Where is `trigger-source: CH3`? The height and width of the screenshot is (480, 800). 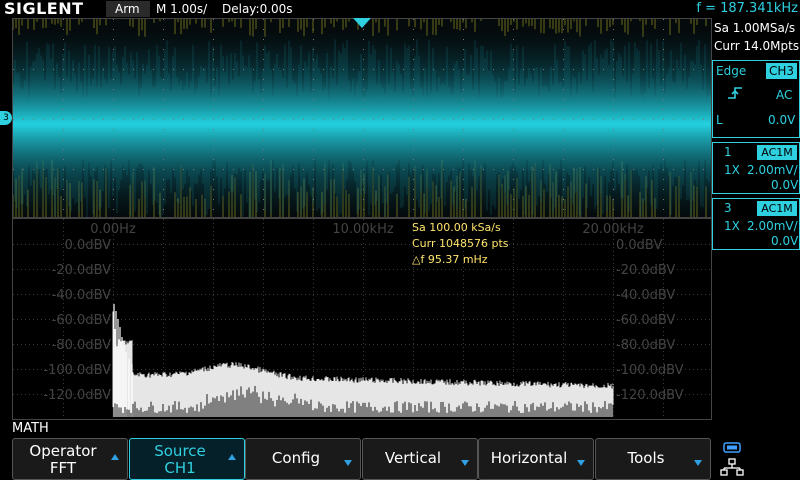 trigger-source: CH3 is located at coordinates (781, 71).